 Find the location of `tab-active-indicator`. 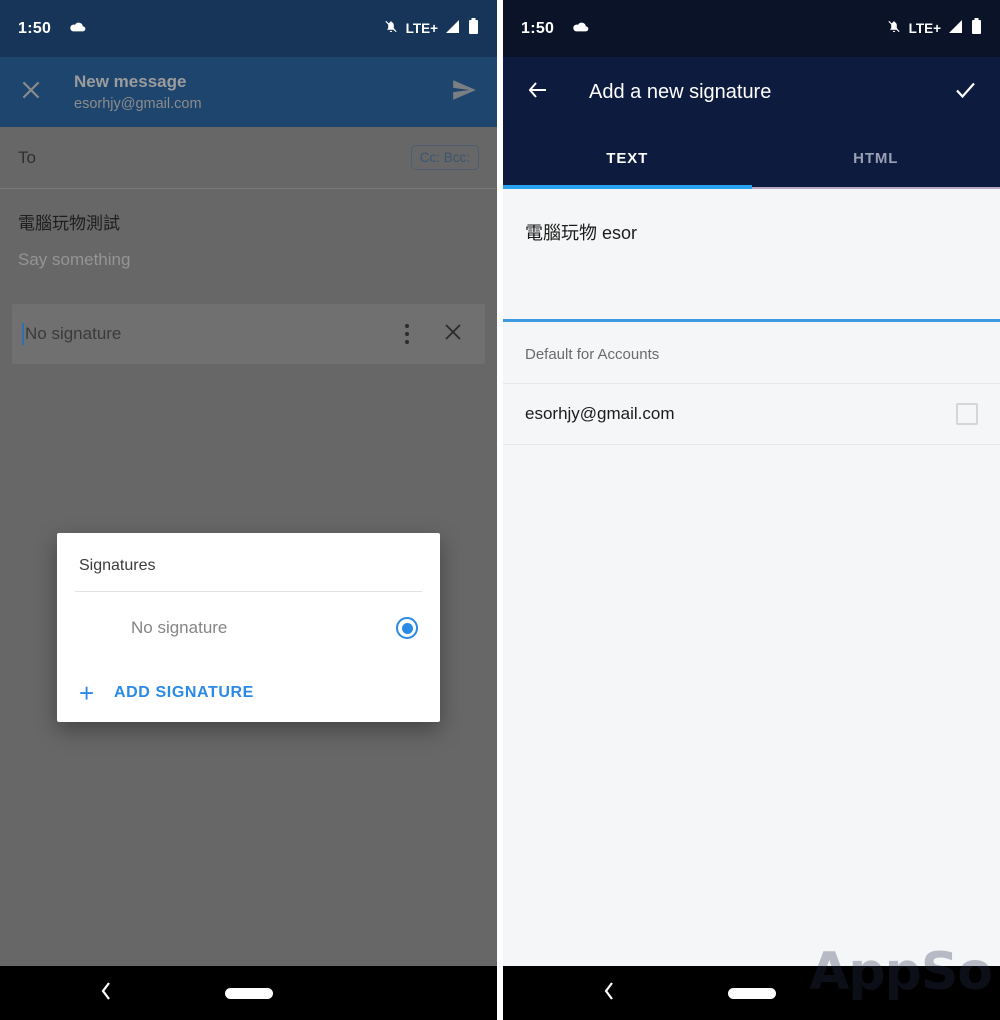

tab-active-indicator is located at coordinates (627, 187).